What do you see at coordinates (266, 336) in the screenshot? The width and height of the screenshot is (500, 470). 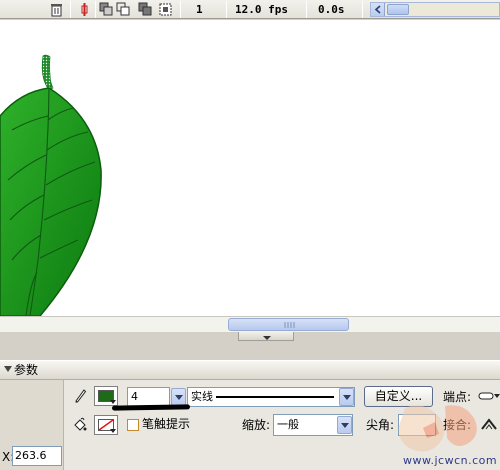 I see `collapse-panel-icon` at bounding box center [266, 336].